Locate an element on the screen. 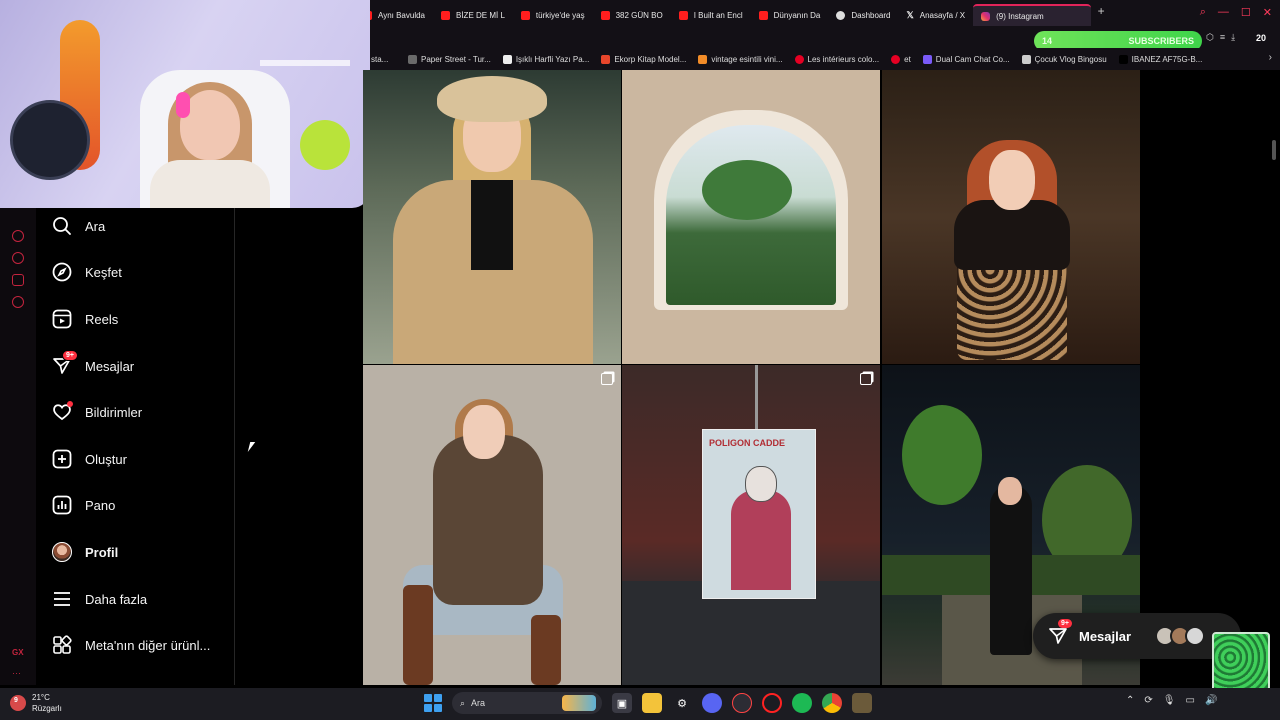 Image resolution: width=1280 pixels, height=720 pixels. tab-label: türkiye'de yaş is located at coordinates (560, 15).